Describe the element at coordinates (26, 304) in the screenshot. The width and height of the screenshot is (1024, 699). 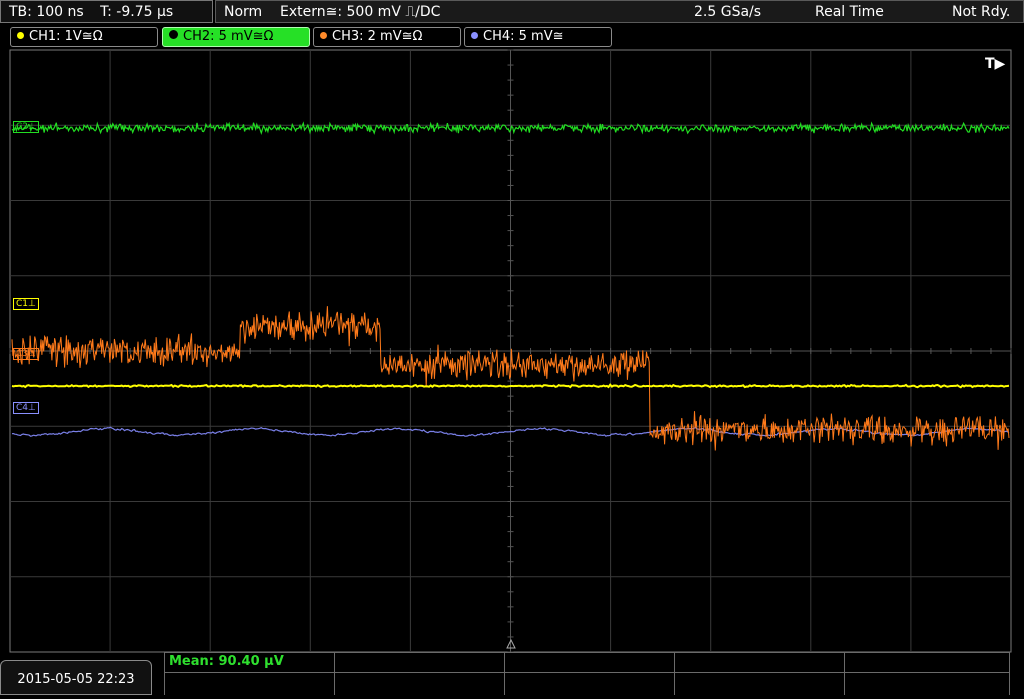
I see `ch1-trace-label: C1⊥` at that location.